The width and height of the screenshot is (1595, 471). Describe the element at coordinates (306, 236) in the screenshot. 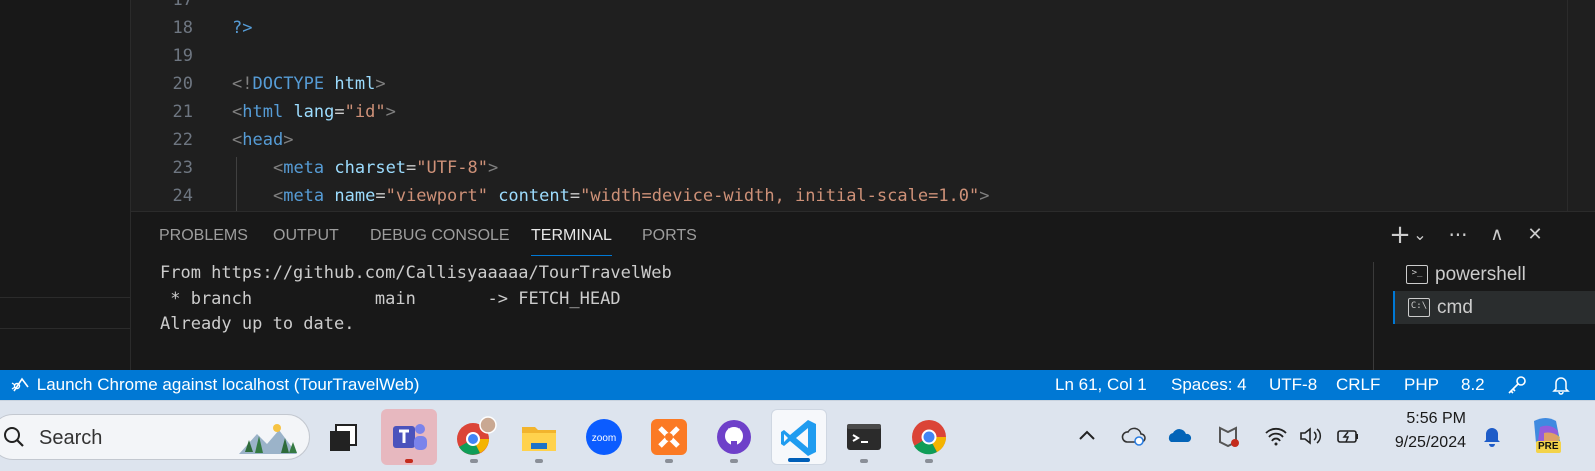

I see `tab-output: OUTPUT` at that location.